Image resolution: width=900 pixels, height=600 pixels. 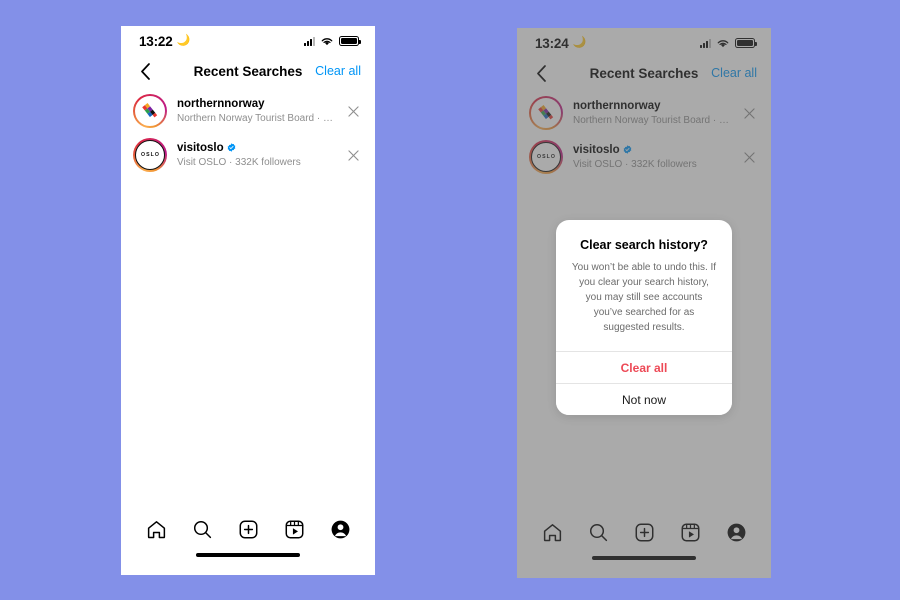 What do you see at coordinates (644, 367) in the screenshot?
I see `dialog-confirm-button: Clear all` at bounding box center [644, 367].